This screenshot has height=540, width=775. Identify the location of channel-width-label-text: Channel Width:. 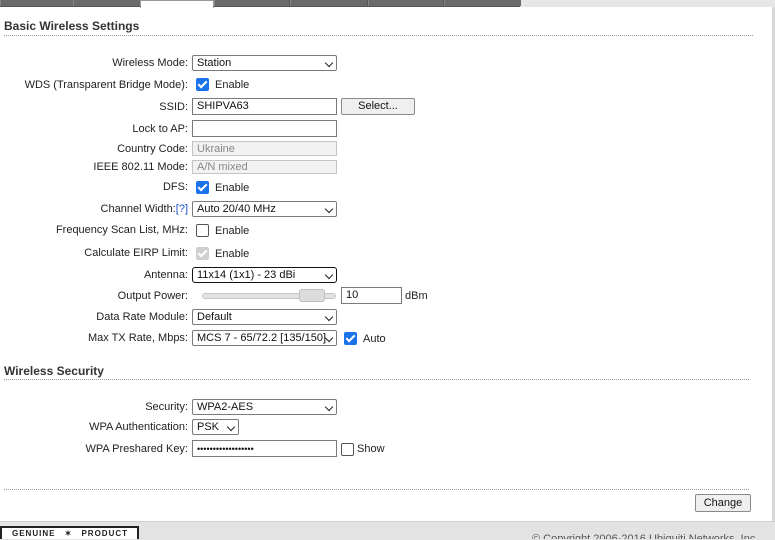
(138, 209).